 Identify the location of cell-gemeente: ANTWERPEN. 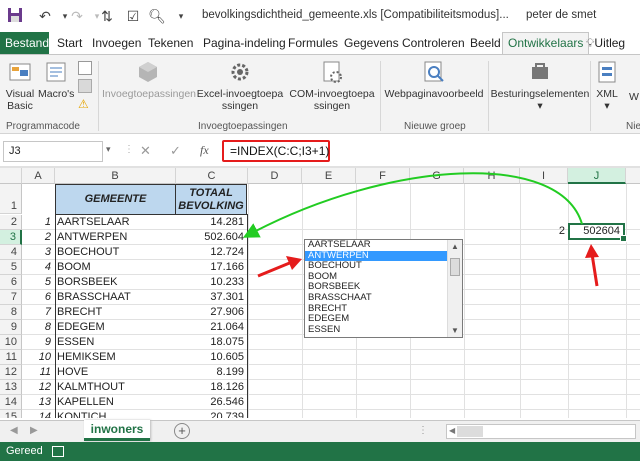
(115, 237).